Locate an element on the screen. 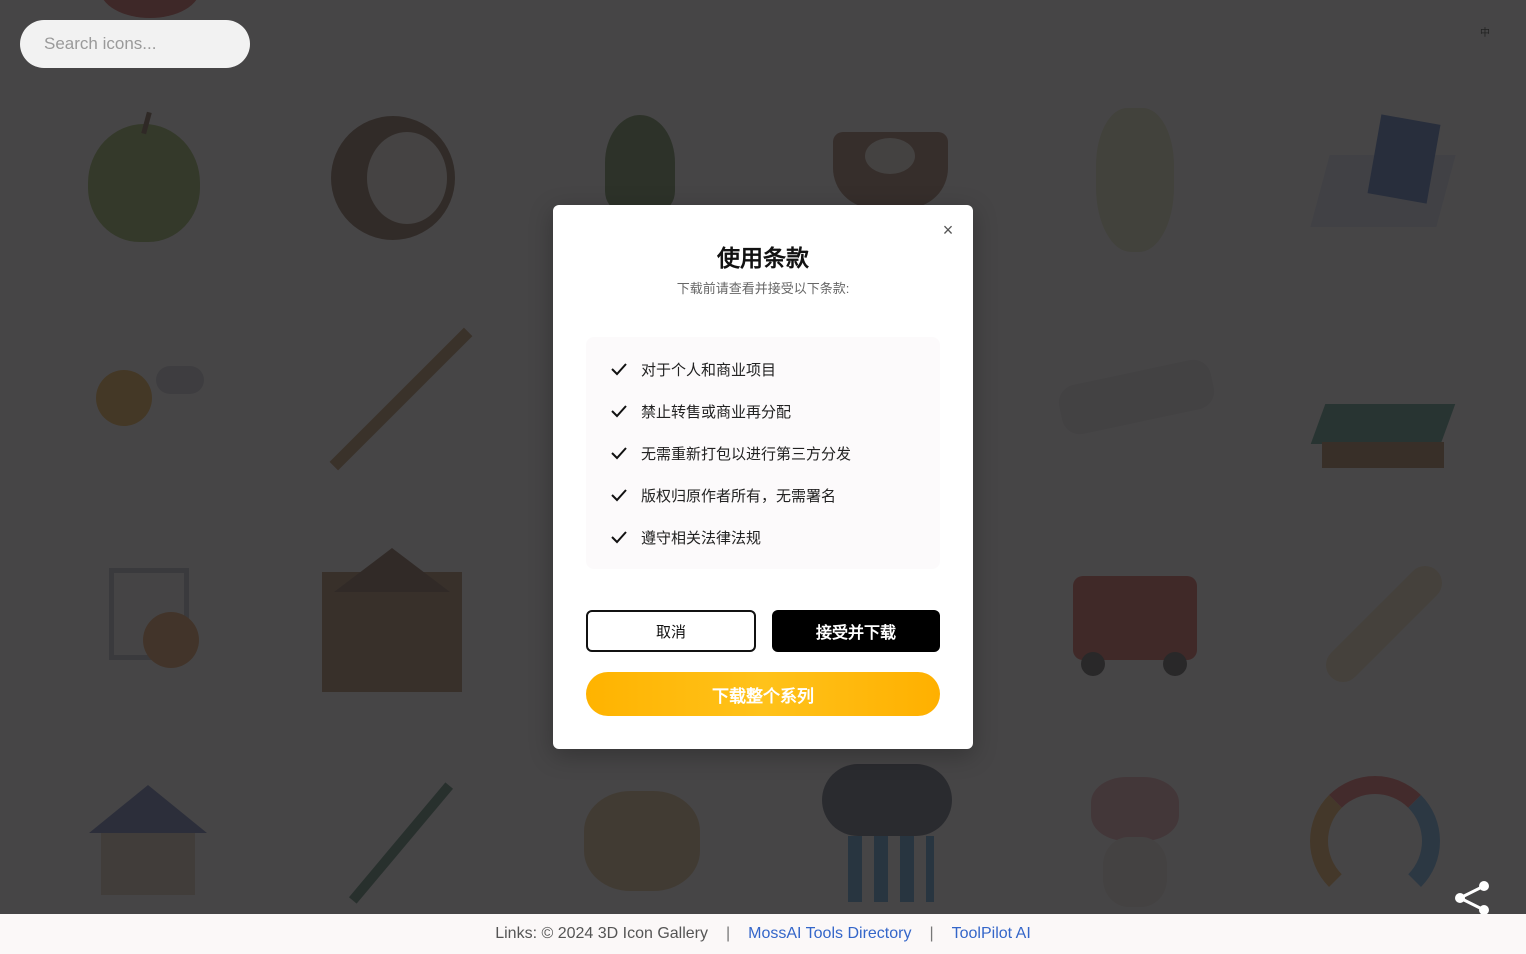 This screenshot has height=954, width=1526. close-icon: × is located at coordinates (948, 230).